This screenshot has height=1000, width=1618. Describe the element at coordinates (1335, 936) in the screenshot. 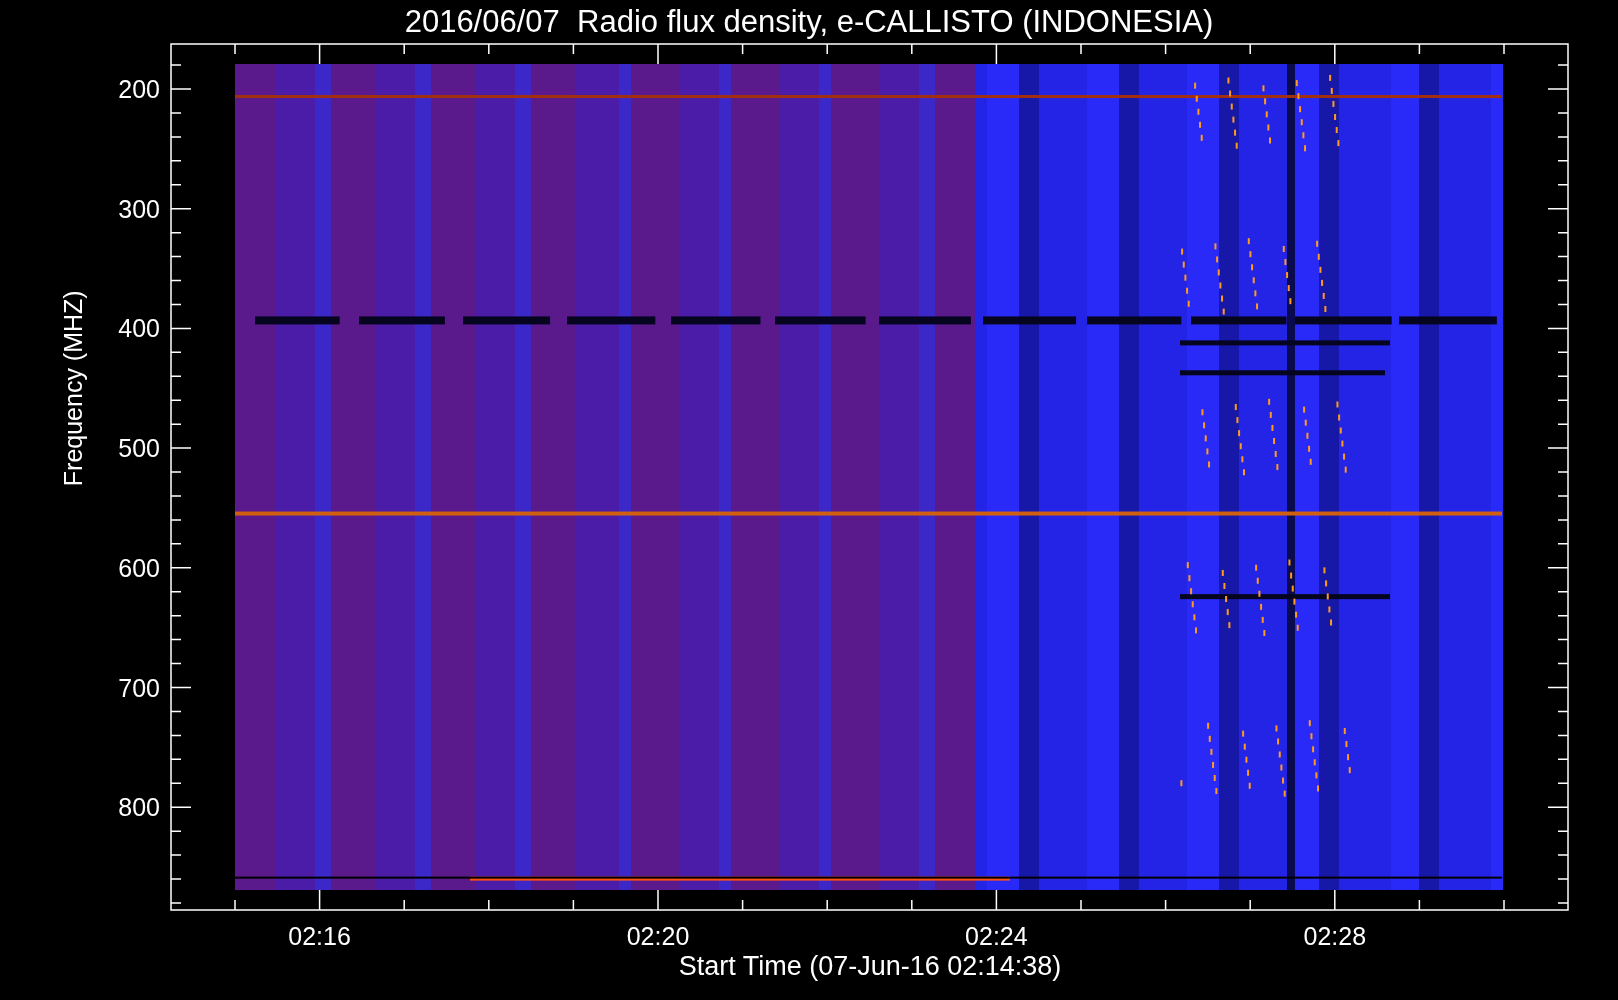

I see `x-tick-label: 02:28` at that location.